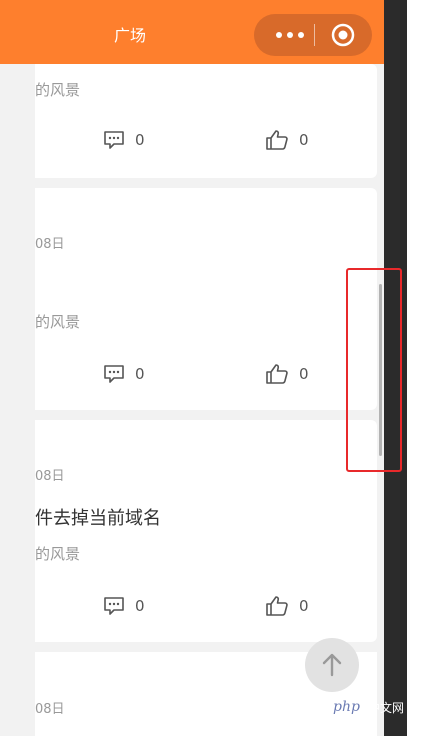 The image size is (423, 736). Describe the element at coordinates (346, 707) in the screenshot. I see `watermark-logo: php` at that location.